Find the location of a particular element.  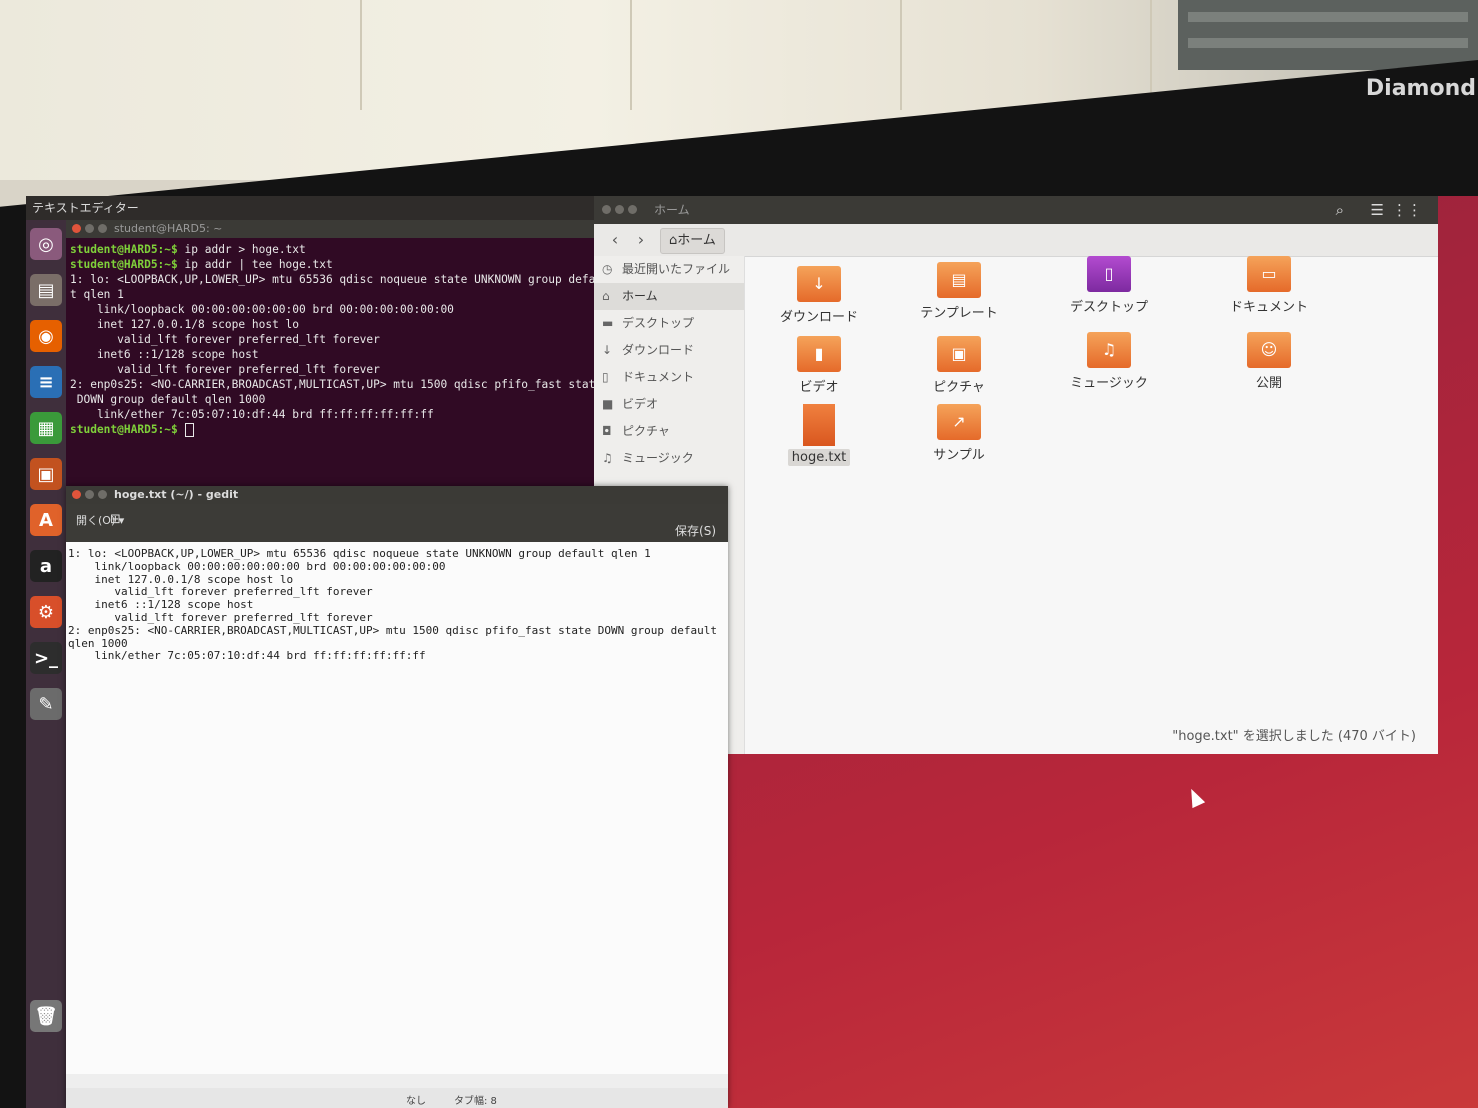

tab-width-selector: タブ幅: 8 is located at coordinates (475, 1099).